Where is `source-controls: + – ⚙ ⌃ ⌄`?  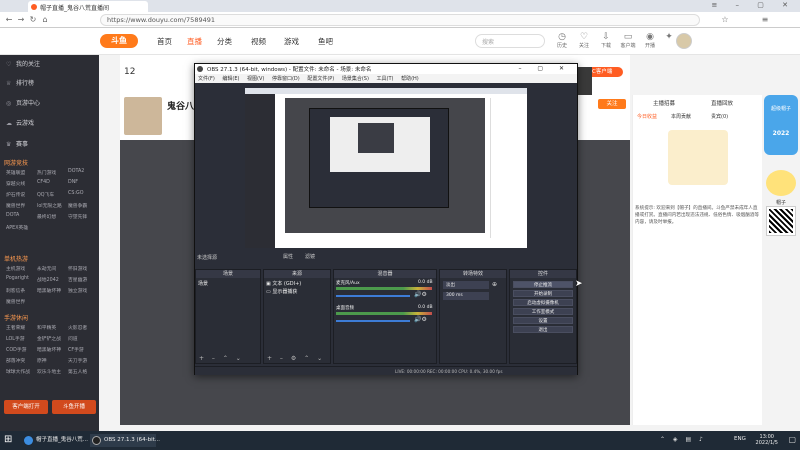 source-controls: + – ⚙ ⌃ ⌄ is located at coordinates (296, 358).